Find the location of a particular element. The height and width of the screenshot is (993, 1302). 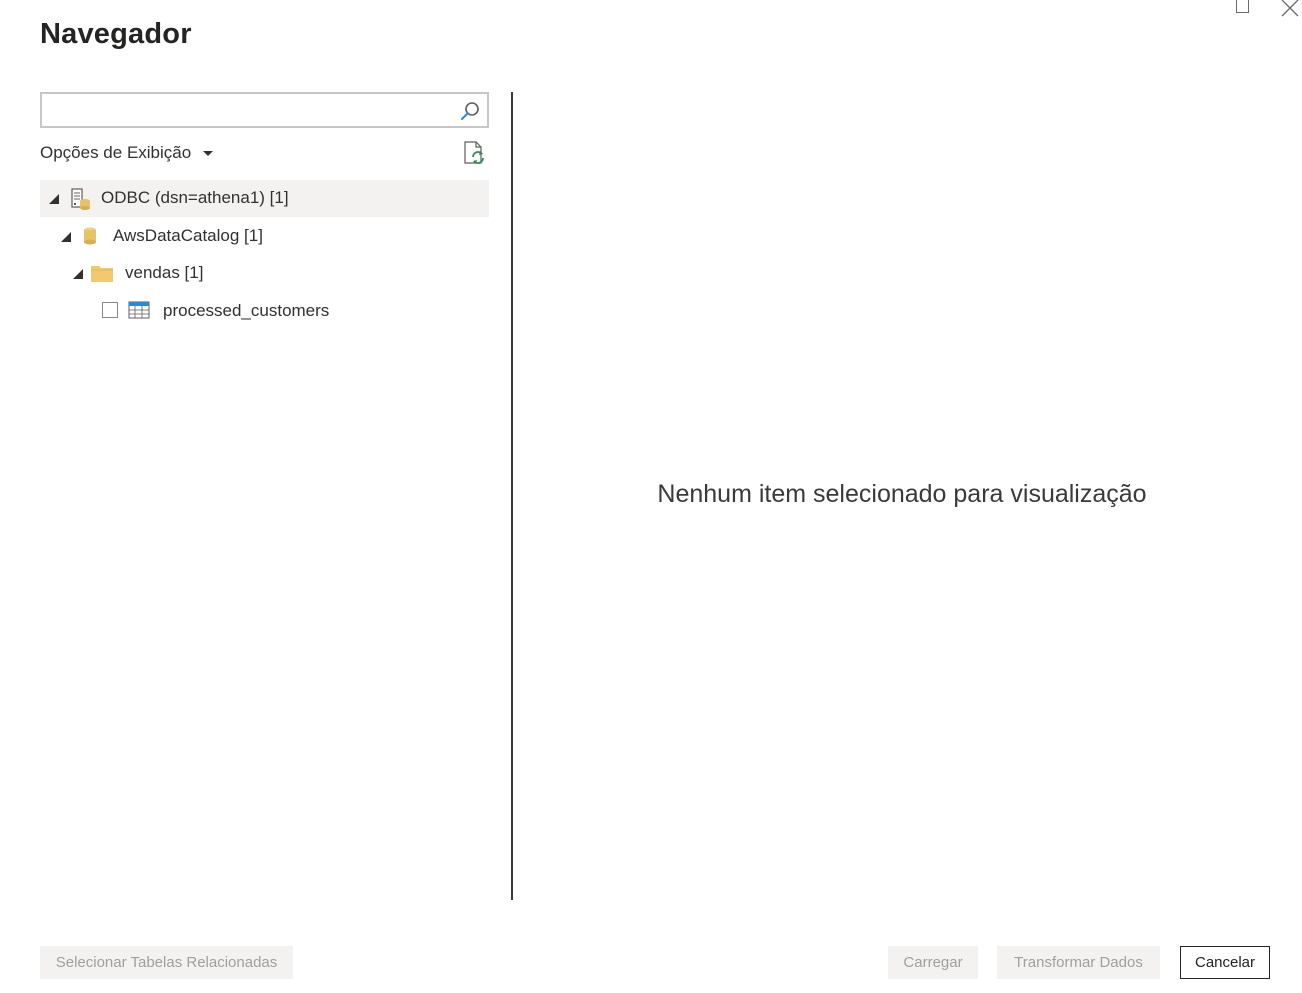

tree-item-vendas: vendas [1] is located at coordinates (264, 273).